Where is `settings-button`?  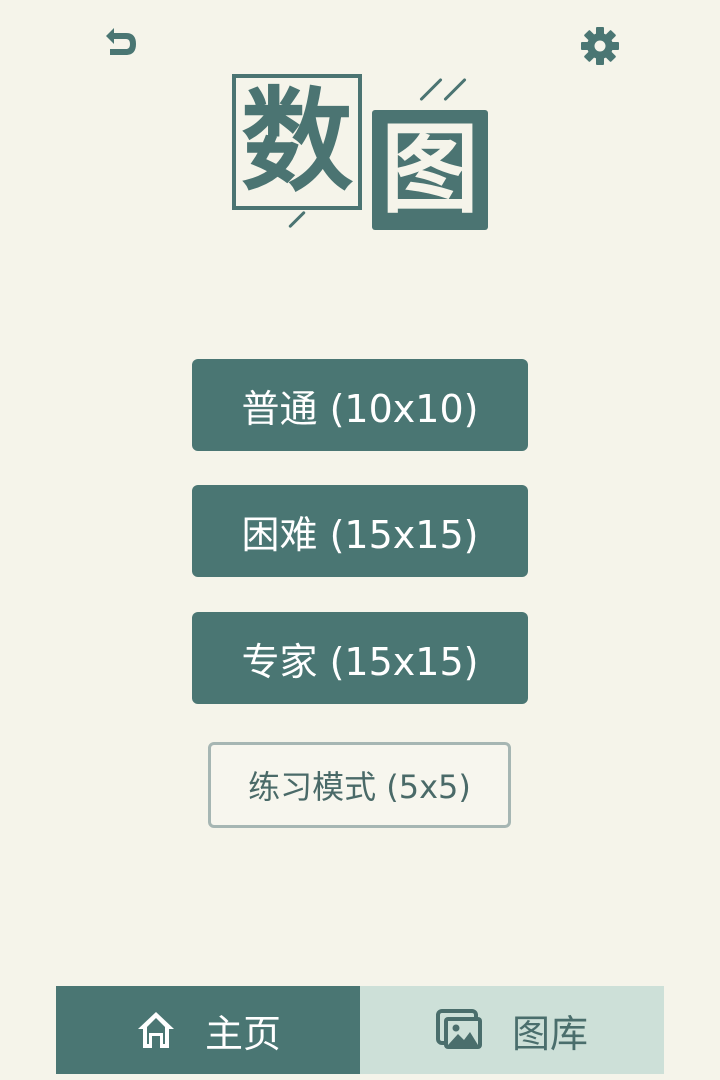
settings-button is located at coordinates (600, 46).